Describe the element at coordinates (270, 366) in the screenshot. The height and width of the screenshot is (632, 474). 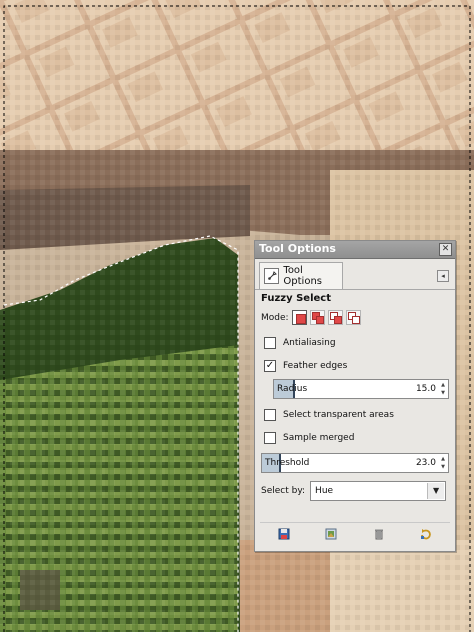
I see `feather-edges-checkbox: ✓` at that location.